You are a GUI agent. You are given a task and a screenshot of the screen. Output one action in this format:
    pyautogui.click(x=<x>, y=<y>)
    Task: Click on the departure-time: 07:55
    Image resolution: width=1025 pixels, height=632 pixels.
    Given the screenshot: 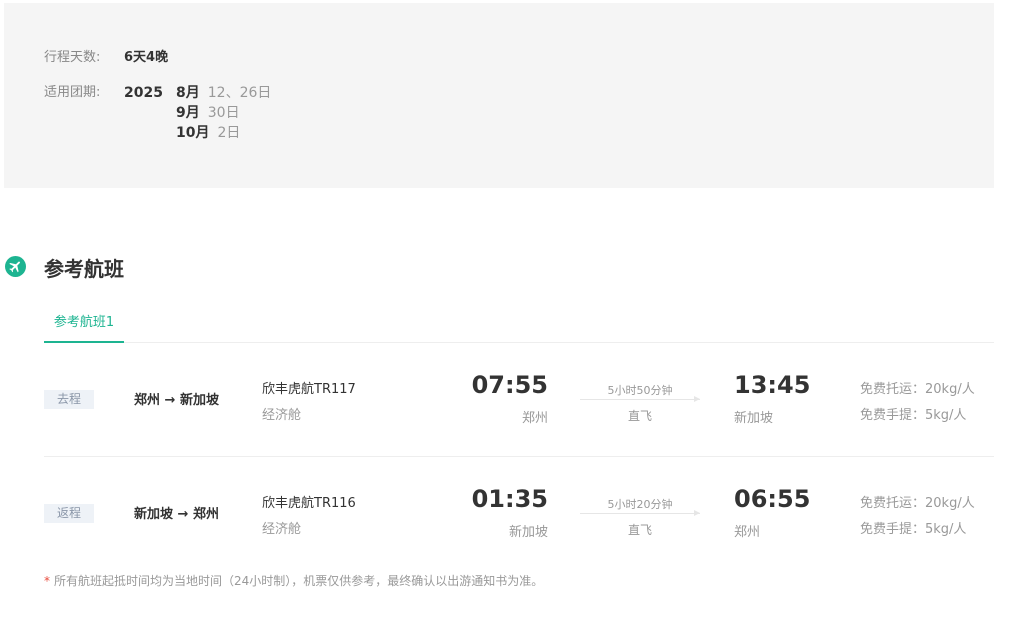 What is the action you would take?
    pyautogui.click(x=509, y=385)
    